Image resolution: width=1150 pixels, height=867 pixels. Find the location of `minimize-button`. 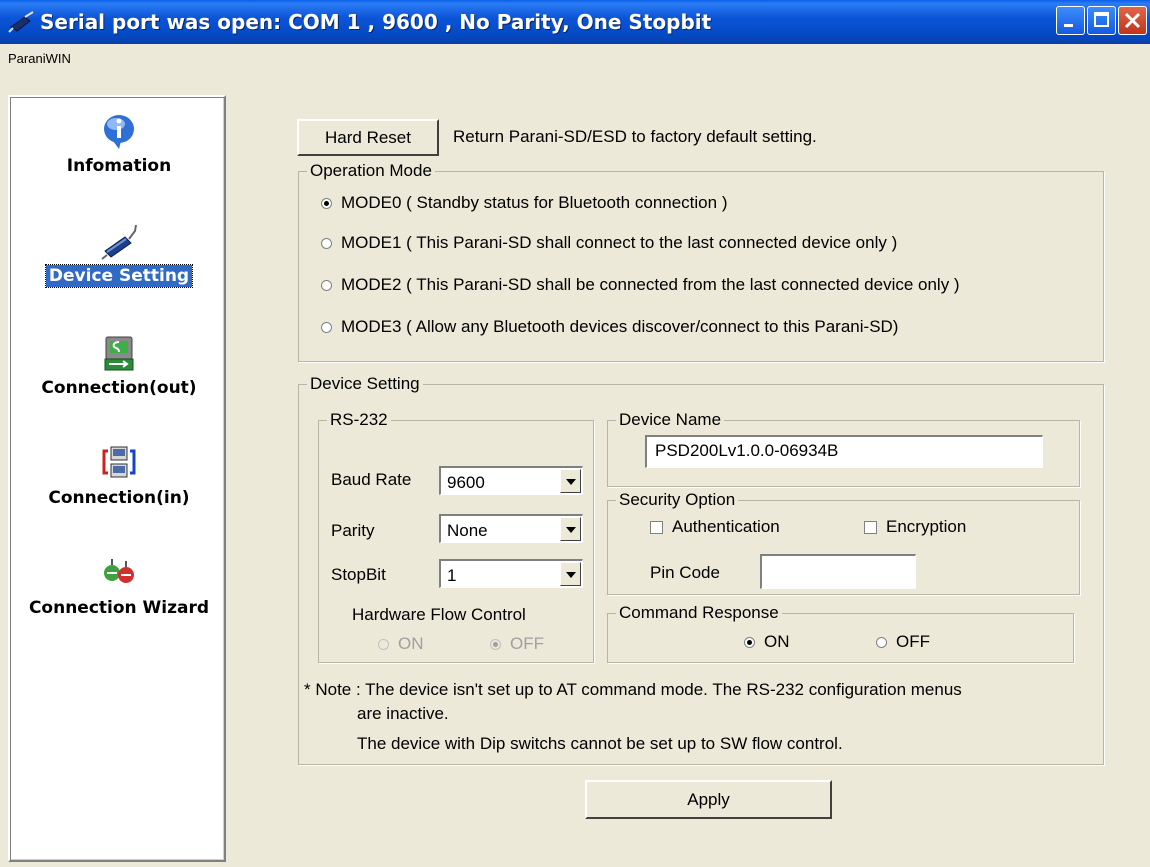

minimize-button is located at coordinates (1070, 20).